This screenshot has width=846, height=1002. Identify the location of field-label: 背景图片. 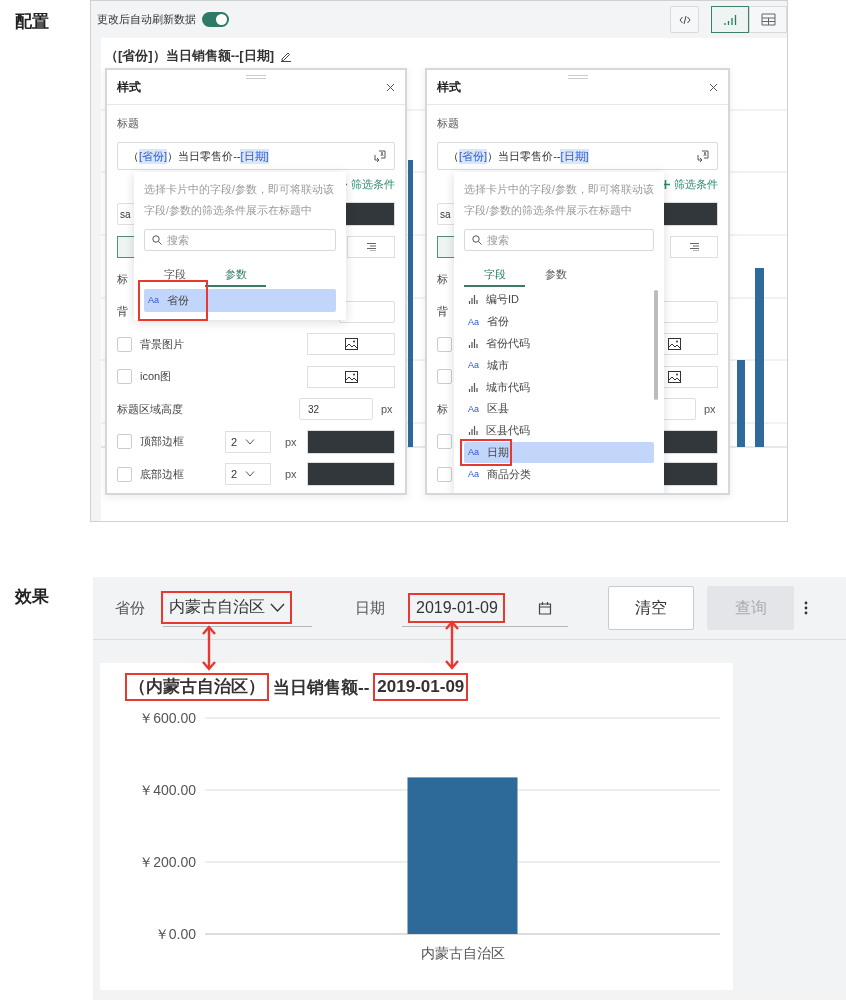
(162, 343).